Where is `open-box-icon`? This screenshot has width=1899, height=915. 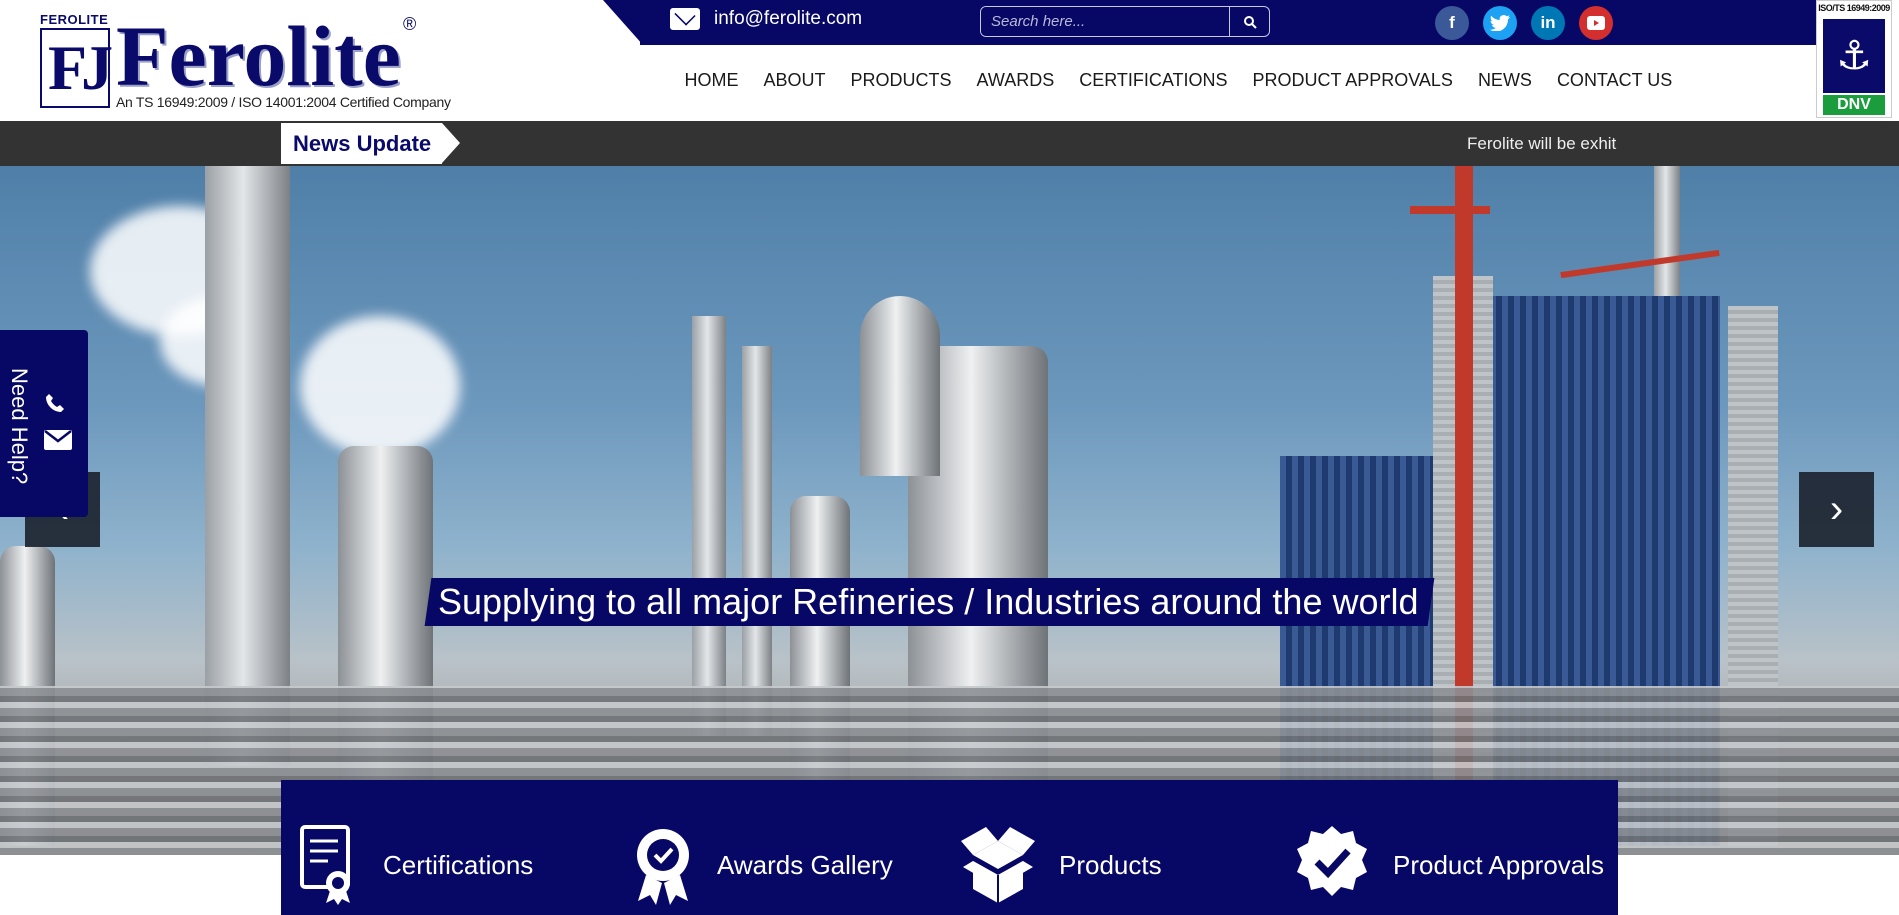 open-box-icon is located at coordinates (998, 865).